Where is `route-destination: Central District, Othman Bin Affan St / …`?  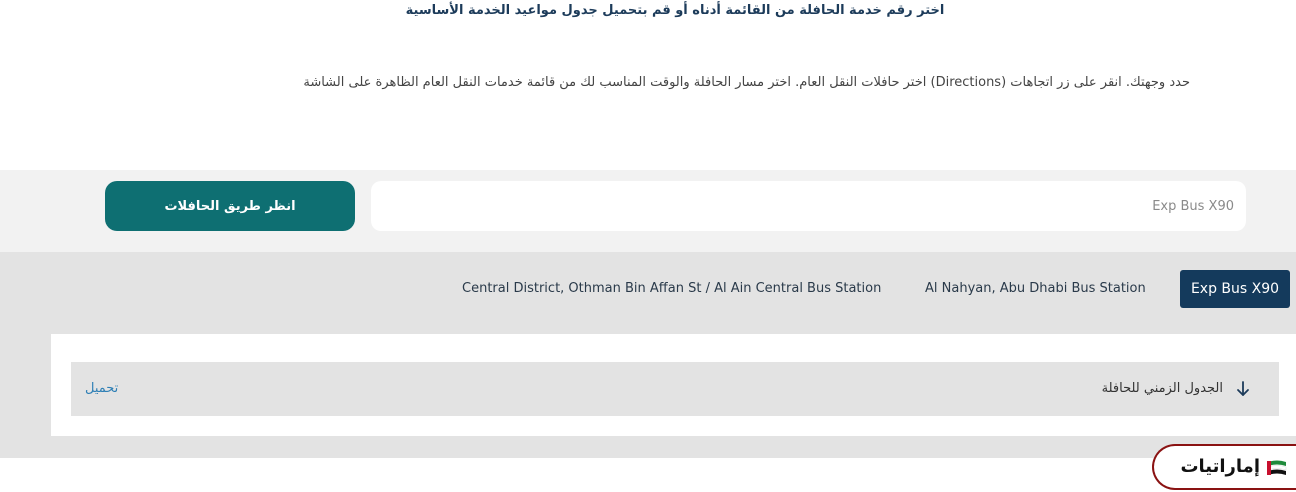
route-destination: Central District, Othman Bin Affan St / … is located at coordinates (672, 288).